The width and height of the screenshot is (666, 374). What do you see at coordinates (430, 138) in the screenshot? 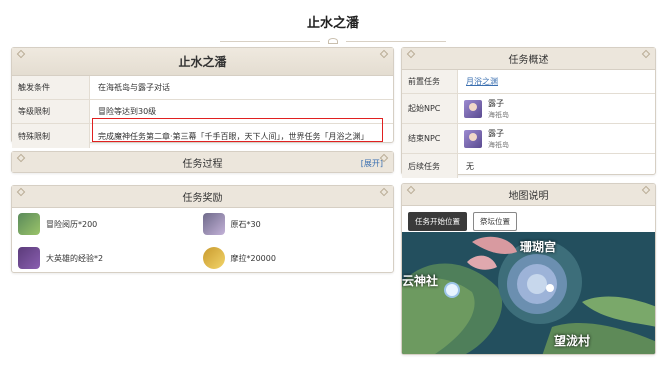
I see `end-npc-label: 结束NPC` at bounding box center [430, 138].